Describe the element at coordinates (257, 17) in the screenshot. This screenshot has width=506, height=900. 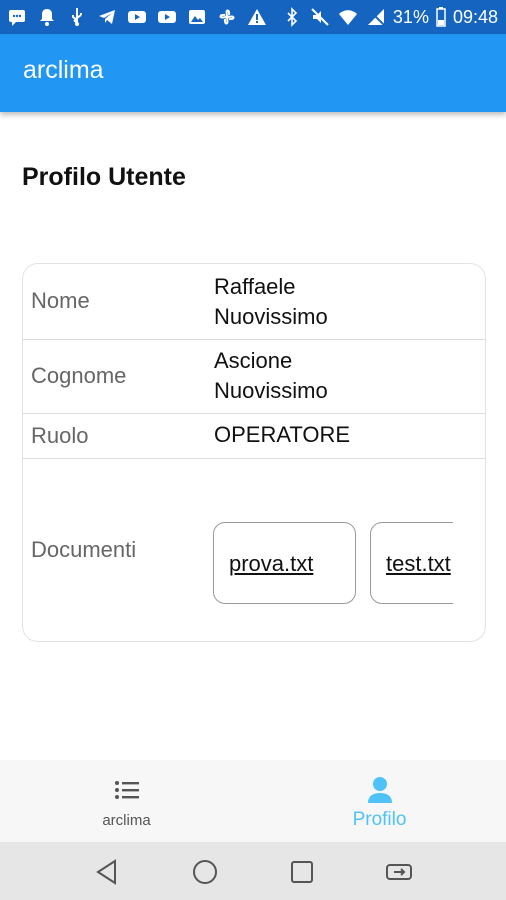
I see `warning-icon` at that location.